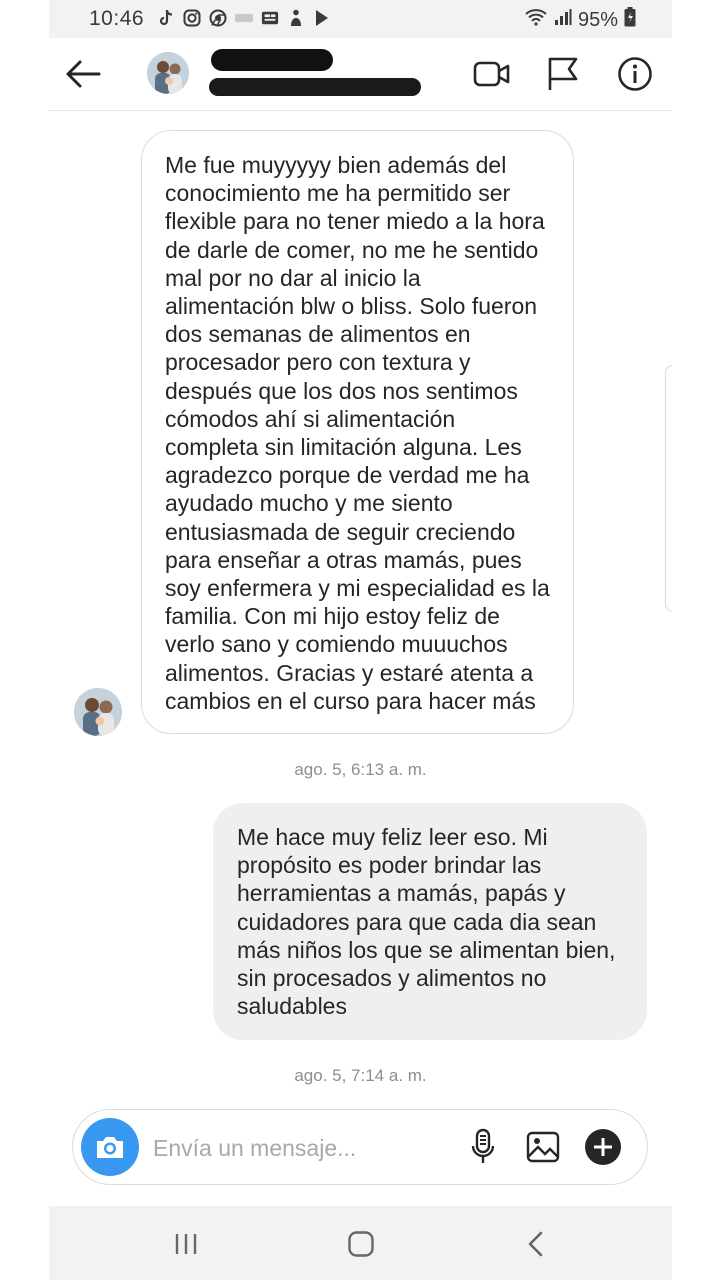 The image size is (720, 1280). I want to click on play-icon, so click(322, 18).